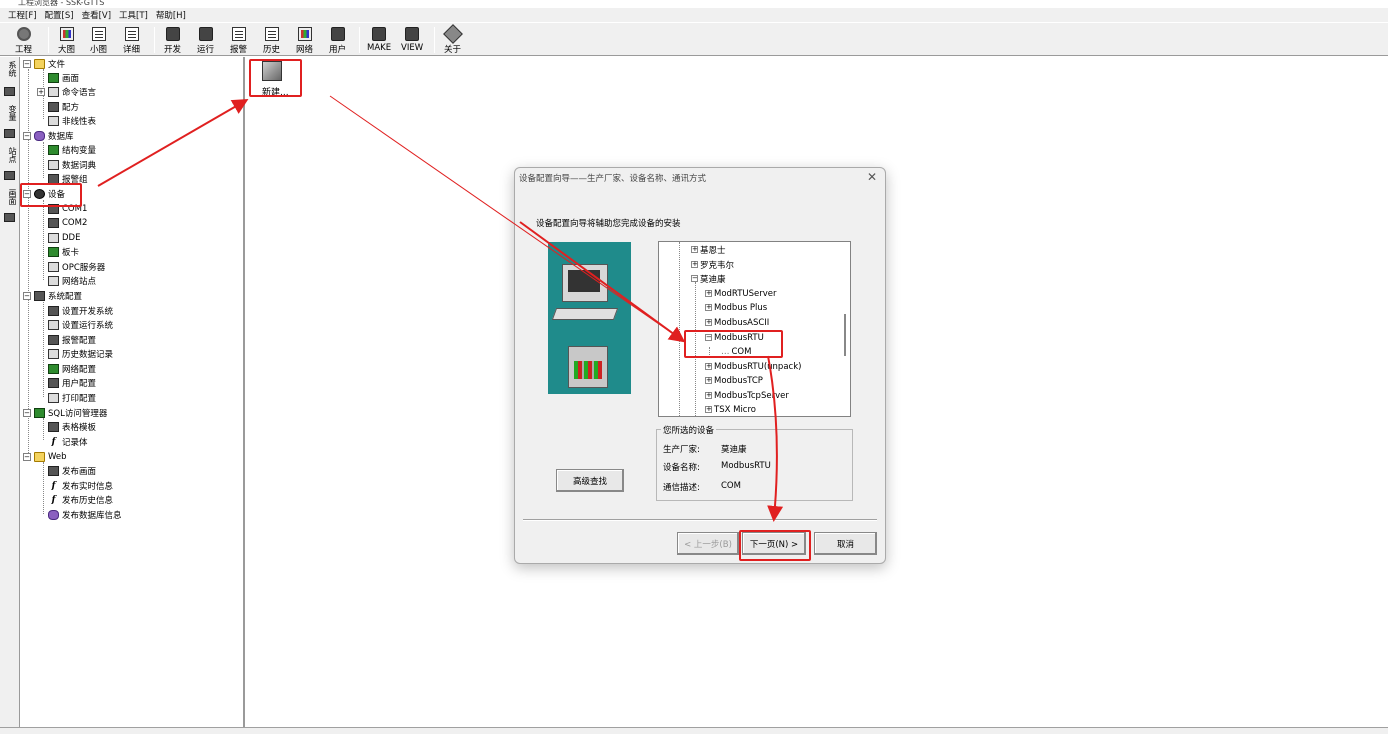 The height and width of the screenshot is (734, 1388). Describe the element at coordinates (67, 209) in the screenshot. I see `tree-item-com1: COM1` at that location.